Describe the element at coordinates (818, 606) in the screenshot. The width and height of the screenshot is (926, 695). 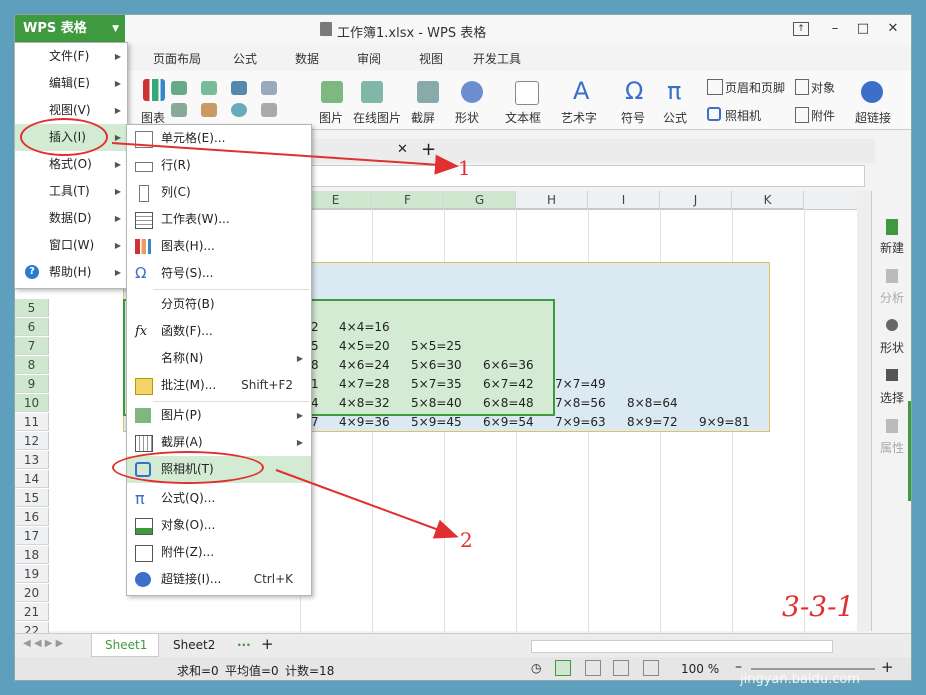
I see `watermark-step-label: 3-3-1` at that location.